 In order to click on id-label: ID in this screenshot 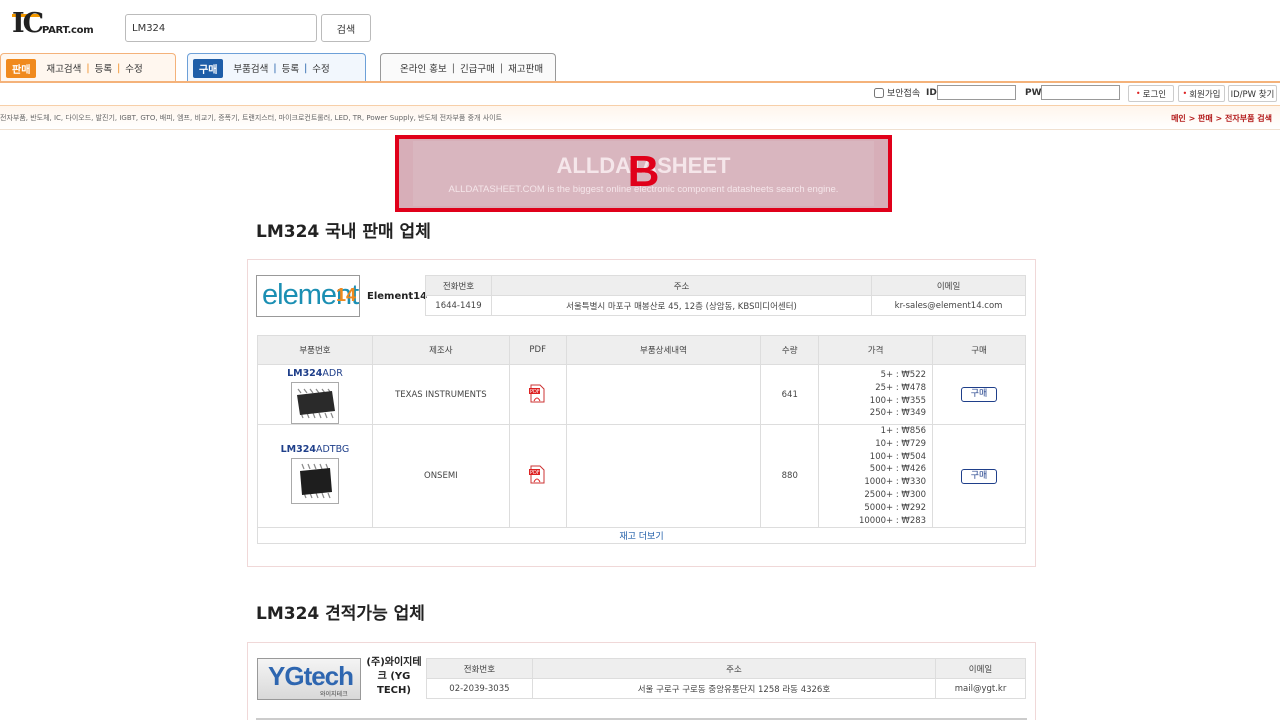, I will do `click(931, 93)`.